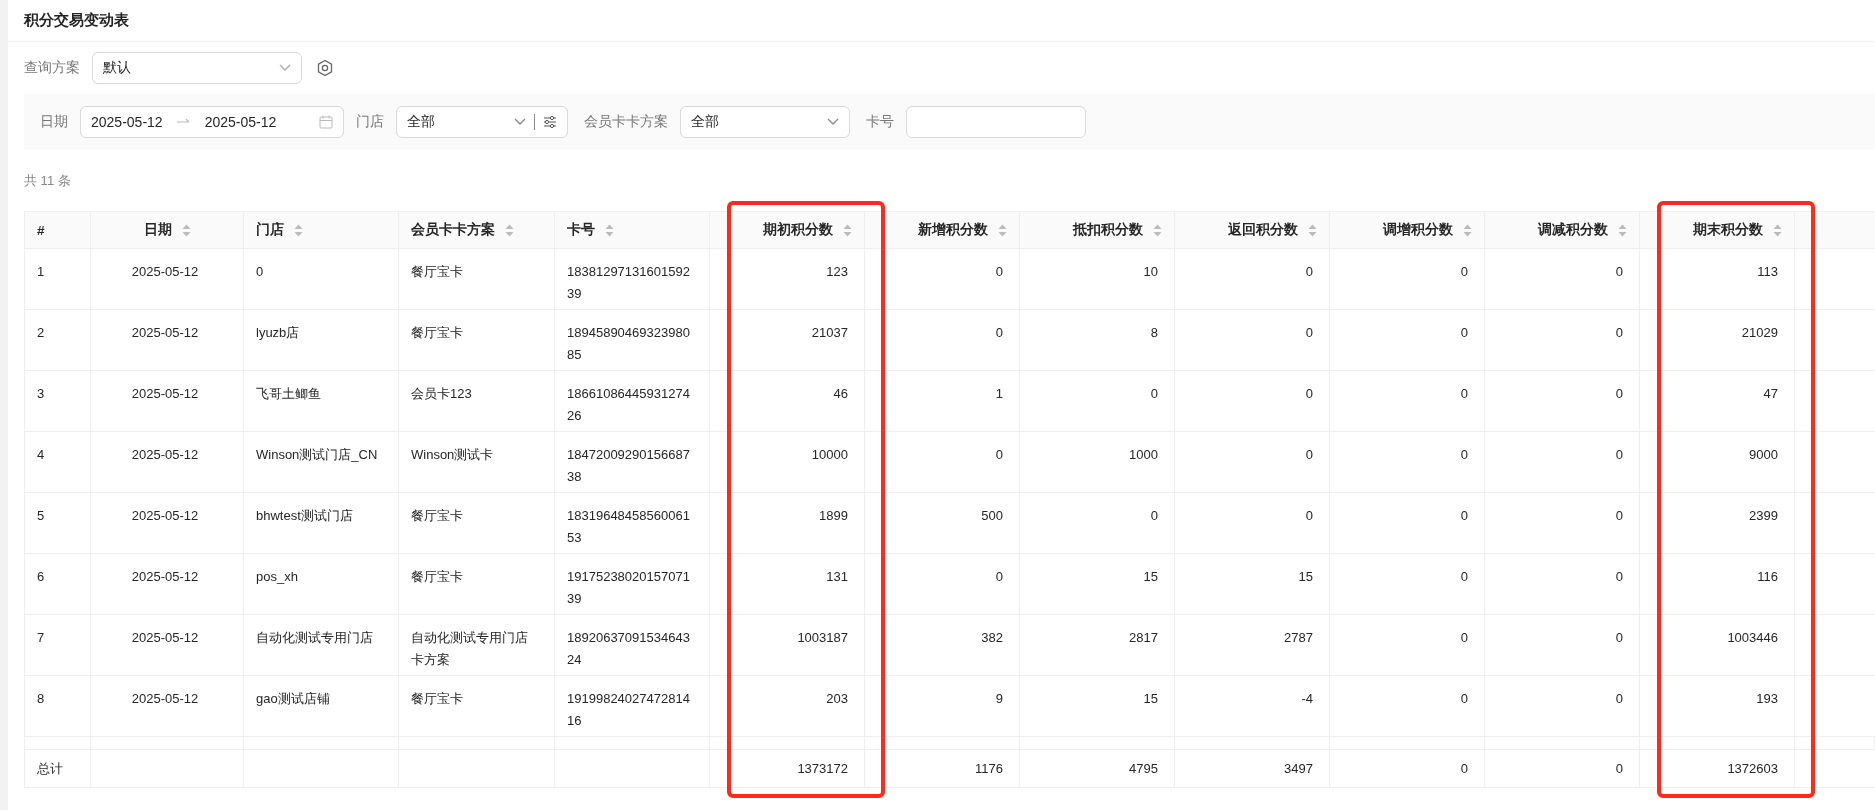 This screenshot has width=1875, height=810. What do you see at coordinates (1097, 279) in the screenshot?
I see `table-cell: 10` at bounding box center [1097, 279].